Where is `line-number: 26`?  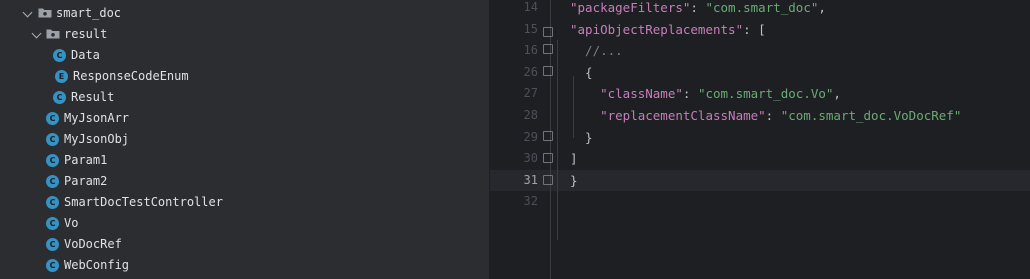 line-number: 26 is located at coordinates (530, 72).